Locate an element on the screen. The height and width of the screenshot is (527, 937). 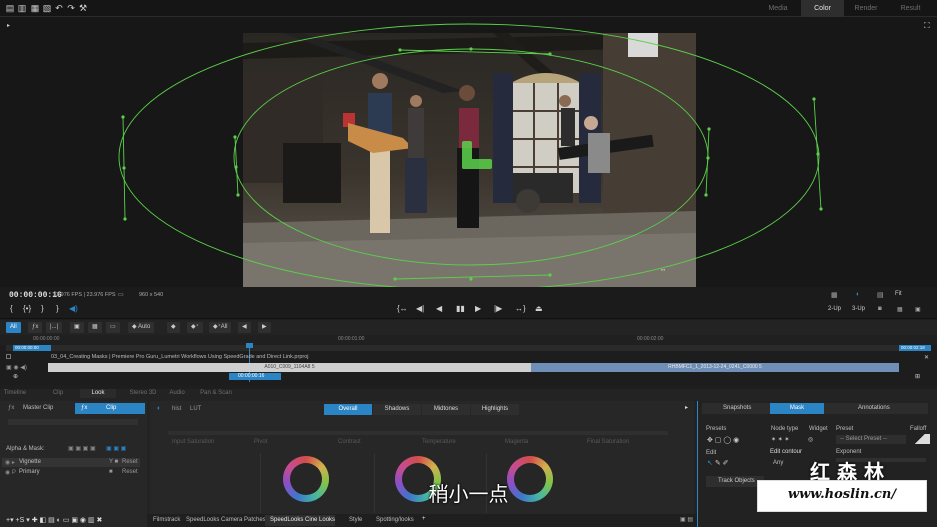
tab-overall: Overall is located at coordinates (348, 409).